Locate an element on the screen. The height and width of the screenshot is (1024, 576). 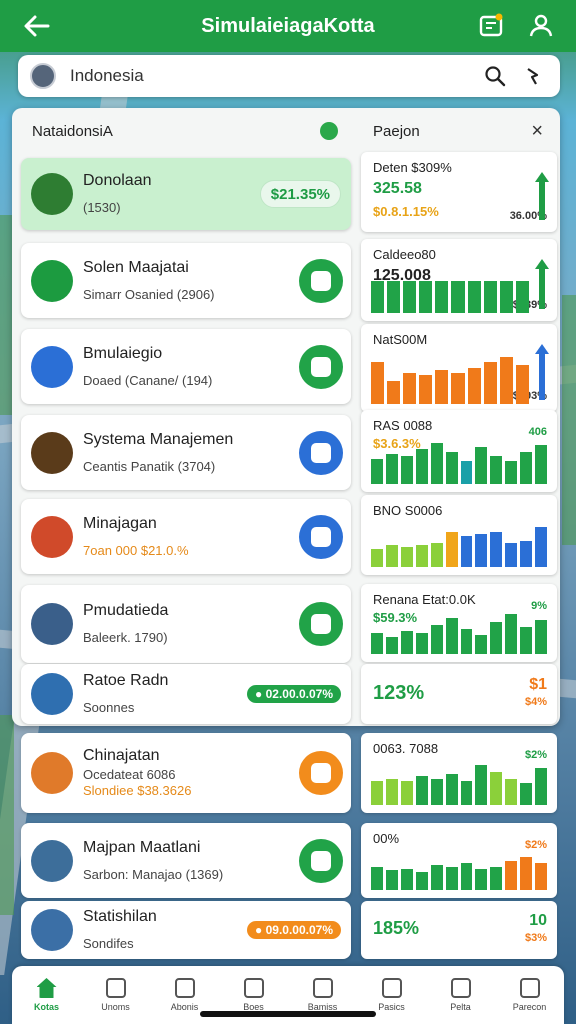
stat-right-value: $2% is located at coordinates (535, 755).